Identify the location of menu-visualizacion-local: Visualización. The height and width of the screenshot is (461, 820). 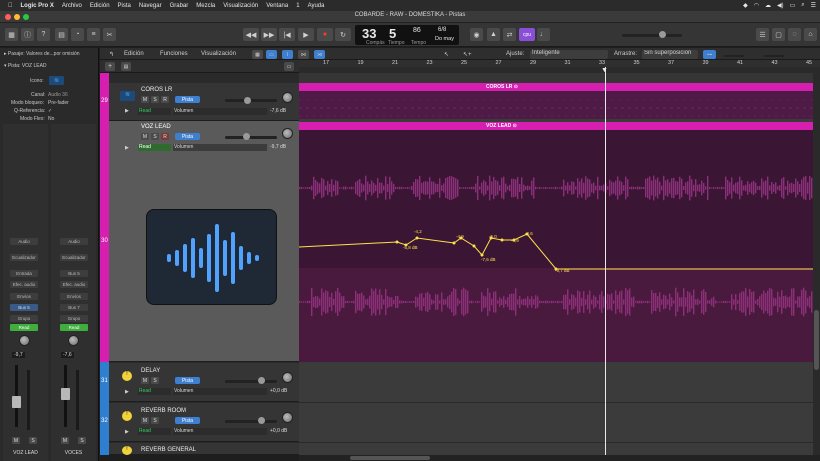
(218, 54).